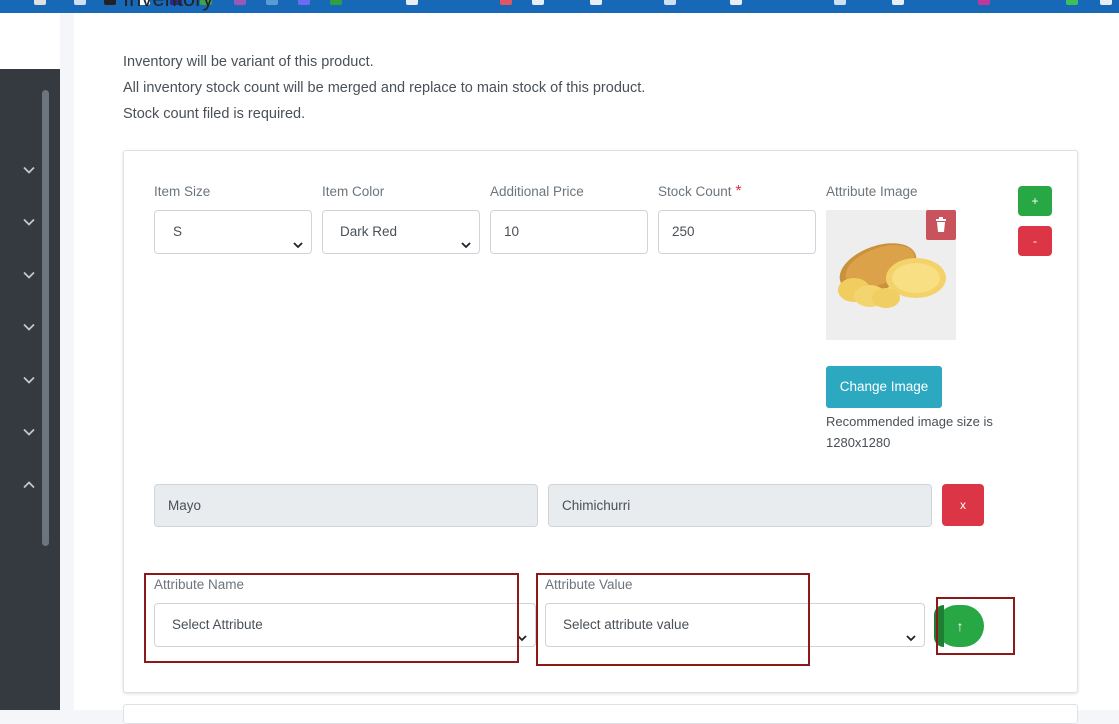 This screenshot has height=724, width=1119. I want to click on sidebar-scrollbar, so click(45, 318).